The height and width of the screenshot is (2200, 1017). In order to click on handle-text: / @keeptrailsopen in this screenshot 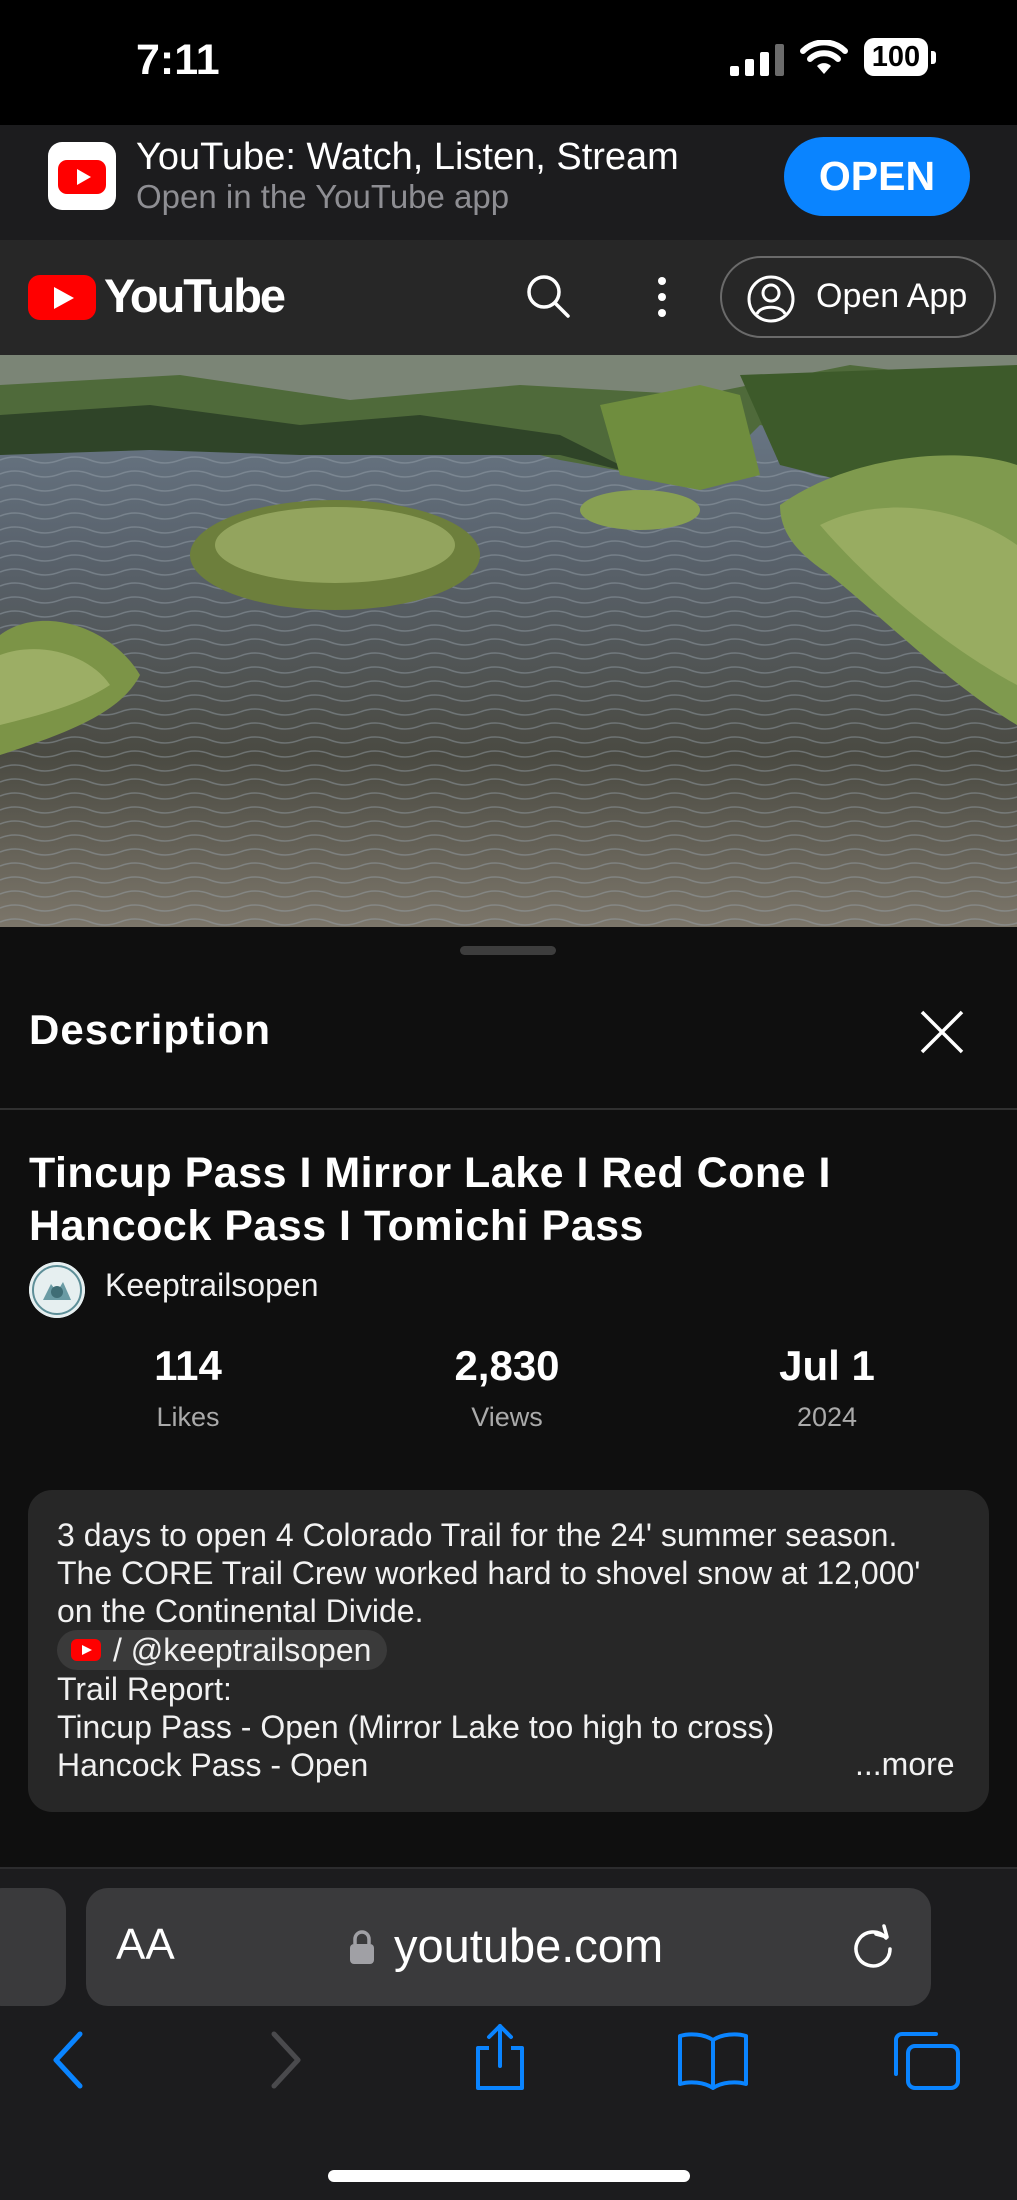, I will do `click(242, 1650)`.